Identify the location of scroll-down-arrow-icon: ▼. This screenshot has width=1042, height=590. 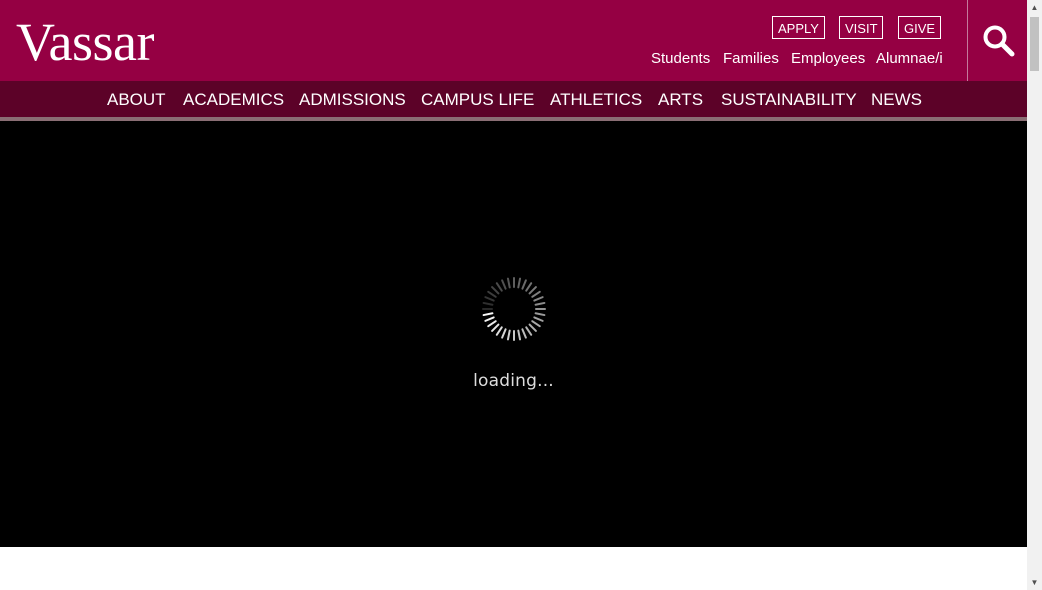
(1034, 582).